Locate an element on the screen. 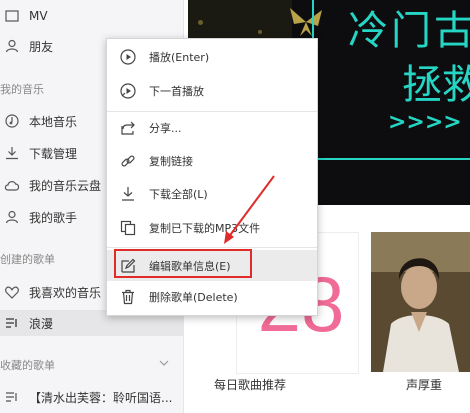  sidebar-item-label: 下载管理 is located at coordinates (53, 153).